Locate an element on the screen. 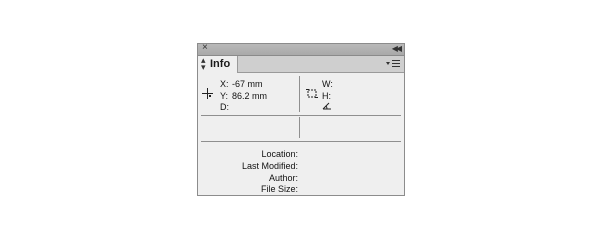  file-size-label: File Size: is located at coordinates (279, 189).